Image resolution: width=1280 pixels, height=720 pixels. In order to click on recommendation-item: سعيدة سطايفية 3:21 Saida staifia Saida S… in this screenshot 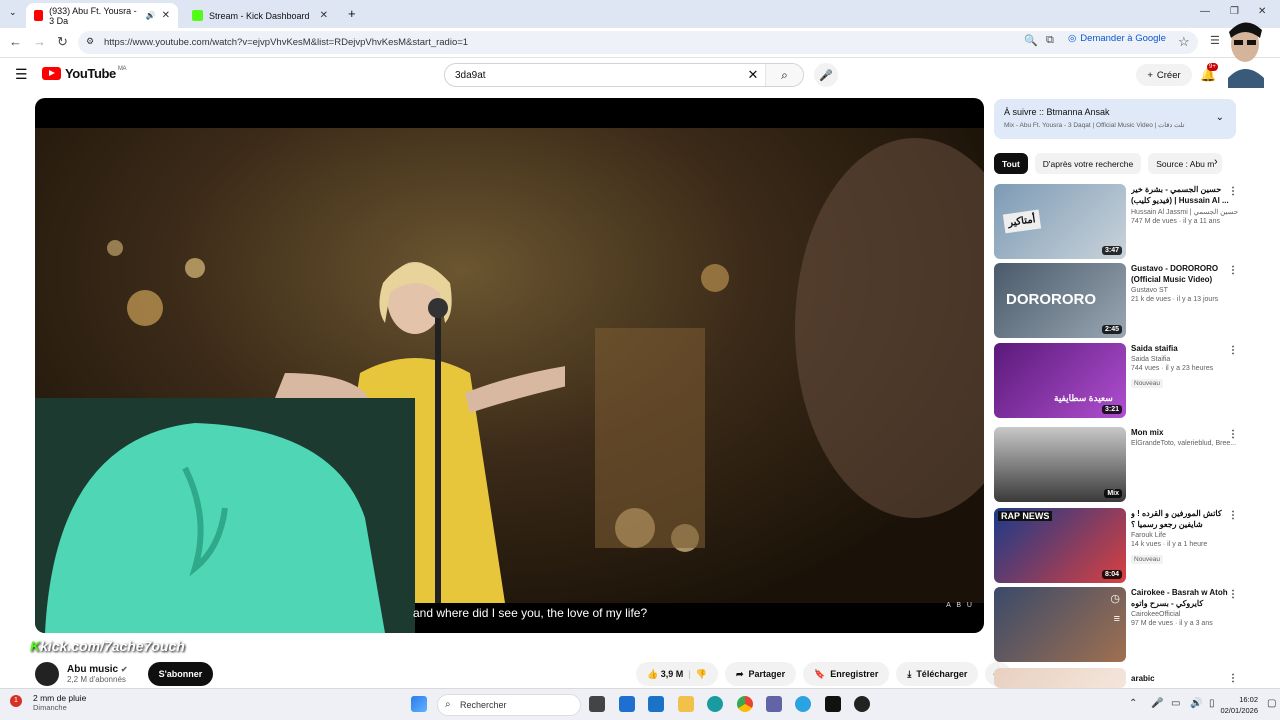, I will do `click(1119, 380)`.